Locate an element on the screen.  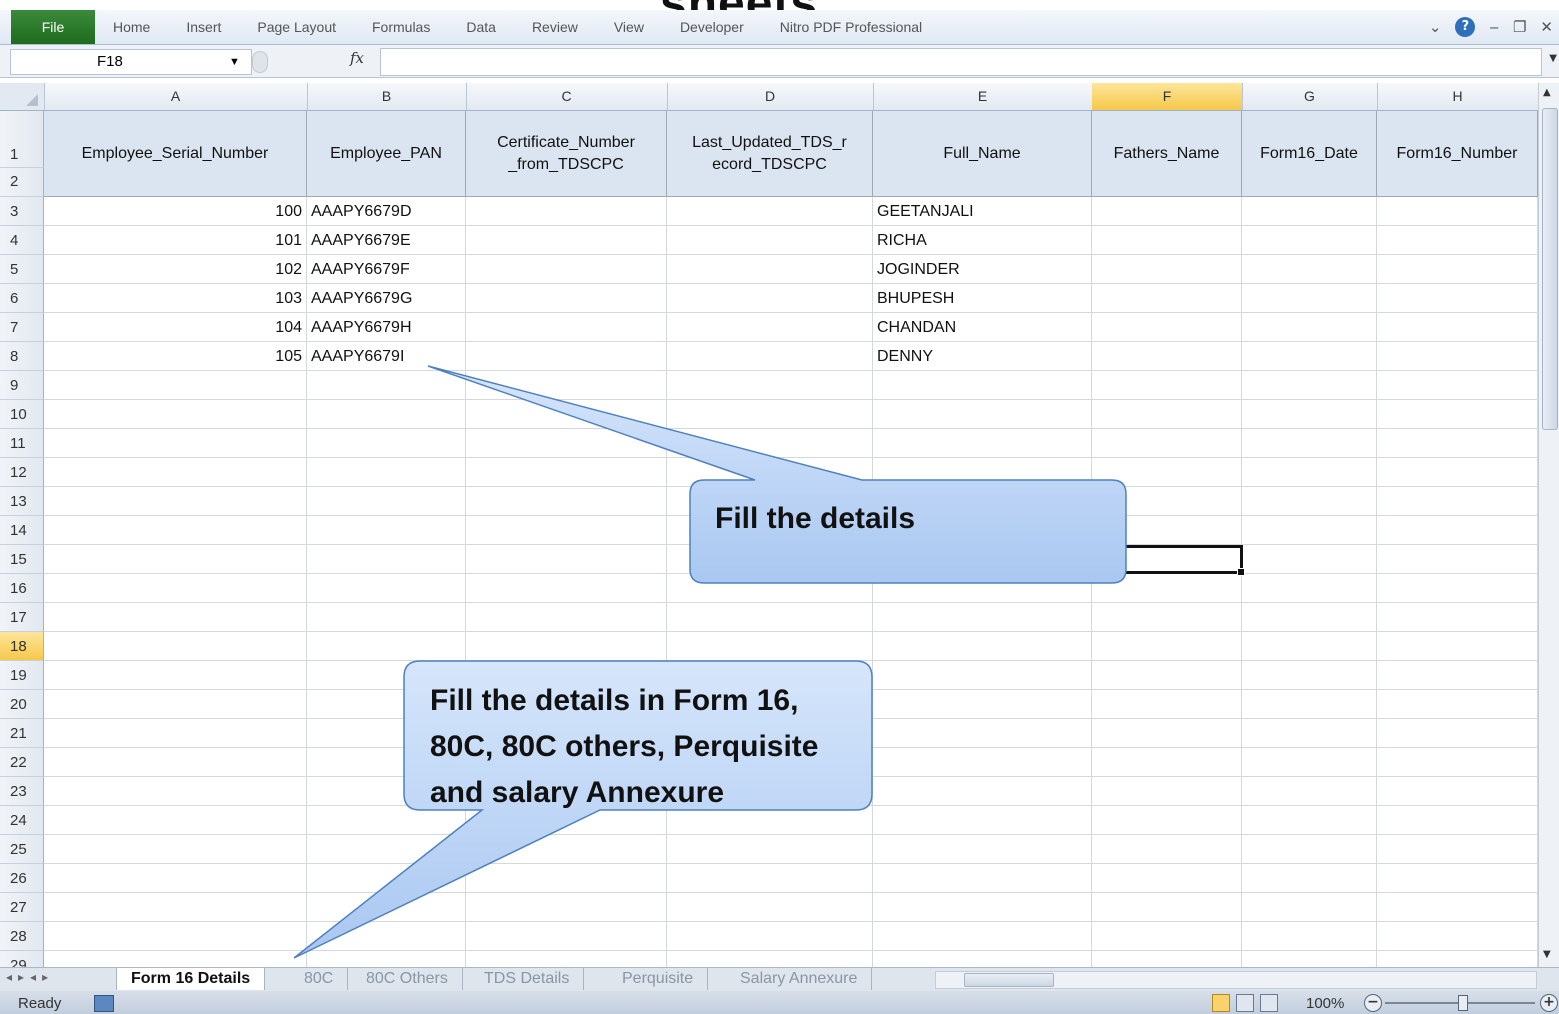
ribbon-tab-view: View is located at coordinates (629, 27).